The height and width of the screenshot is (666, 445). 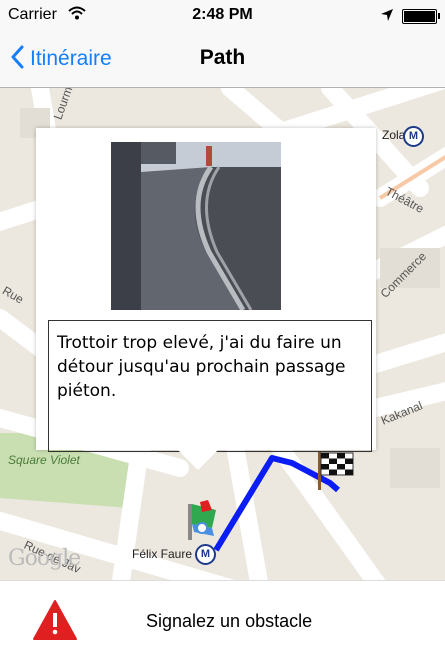 What do you see at coordinates (335, 473) in the screenshot?
I see `checkered-flag-icon` at bounding box center [335, 473].